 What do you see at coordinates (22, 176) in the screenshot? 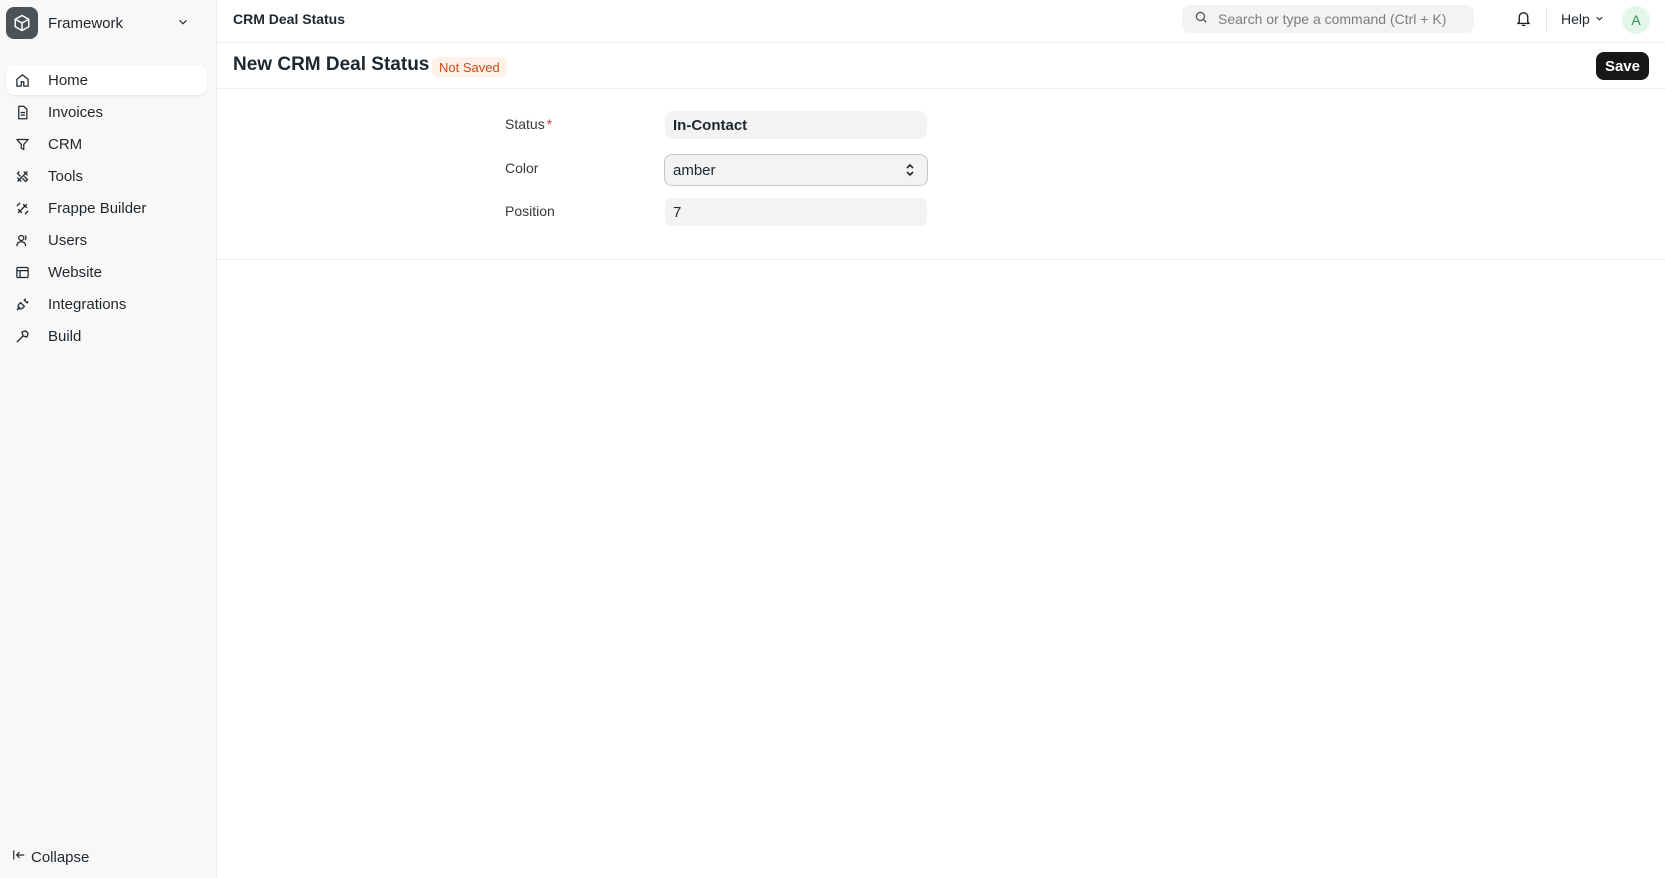
I see `tools-icon` at bounding box center [22, 176].